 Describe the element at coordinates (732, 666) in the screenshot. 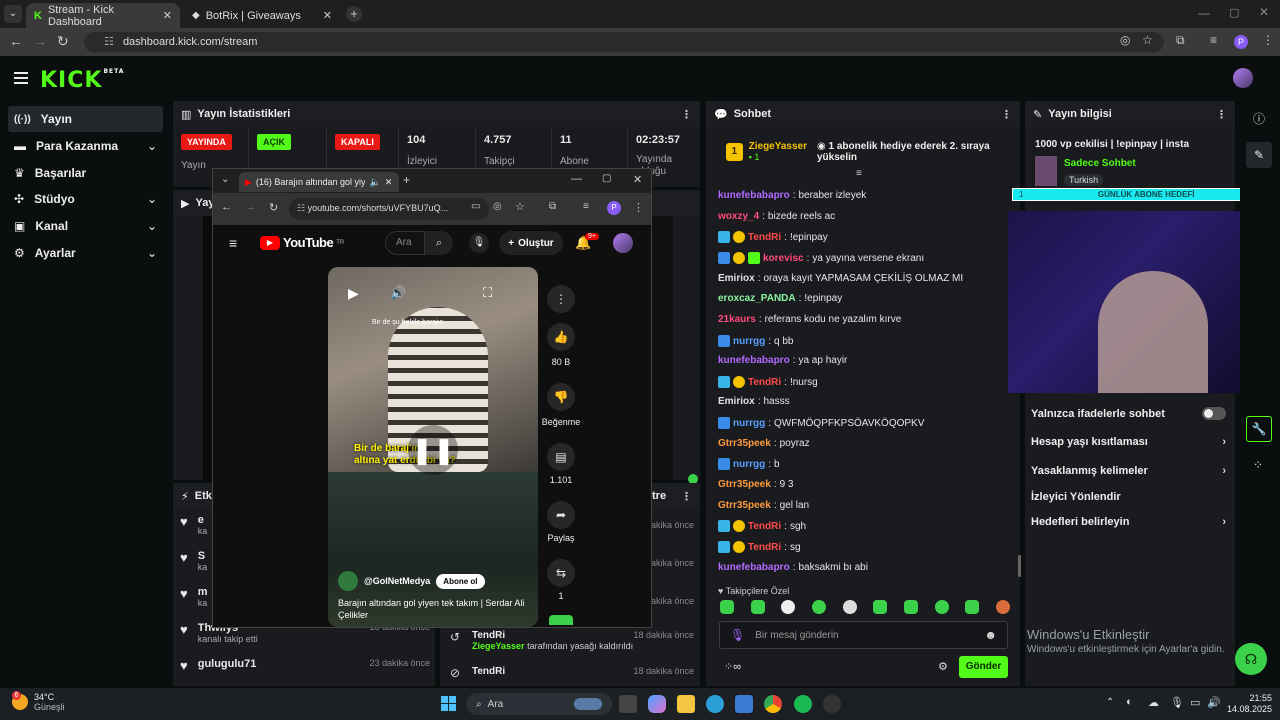

I see `points-icon: ⁘∞` at that location.